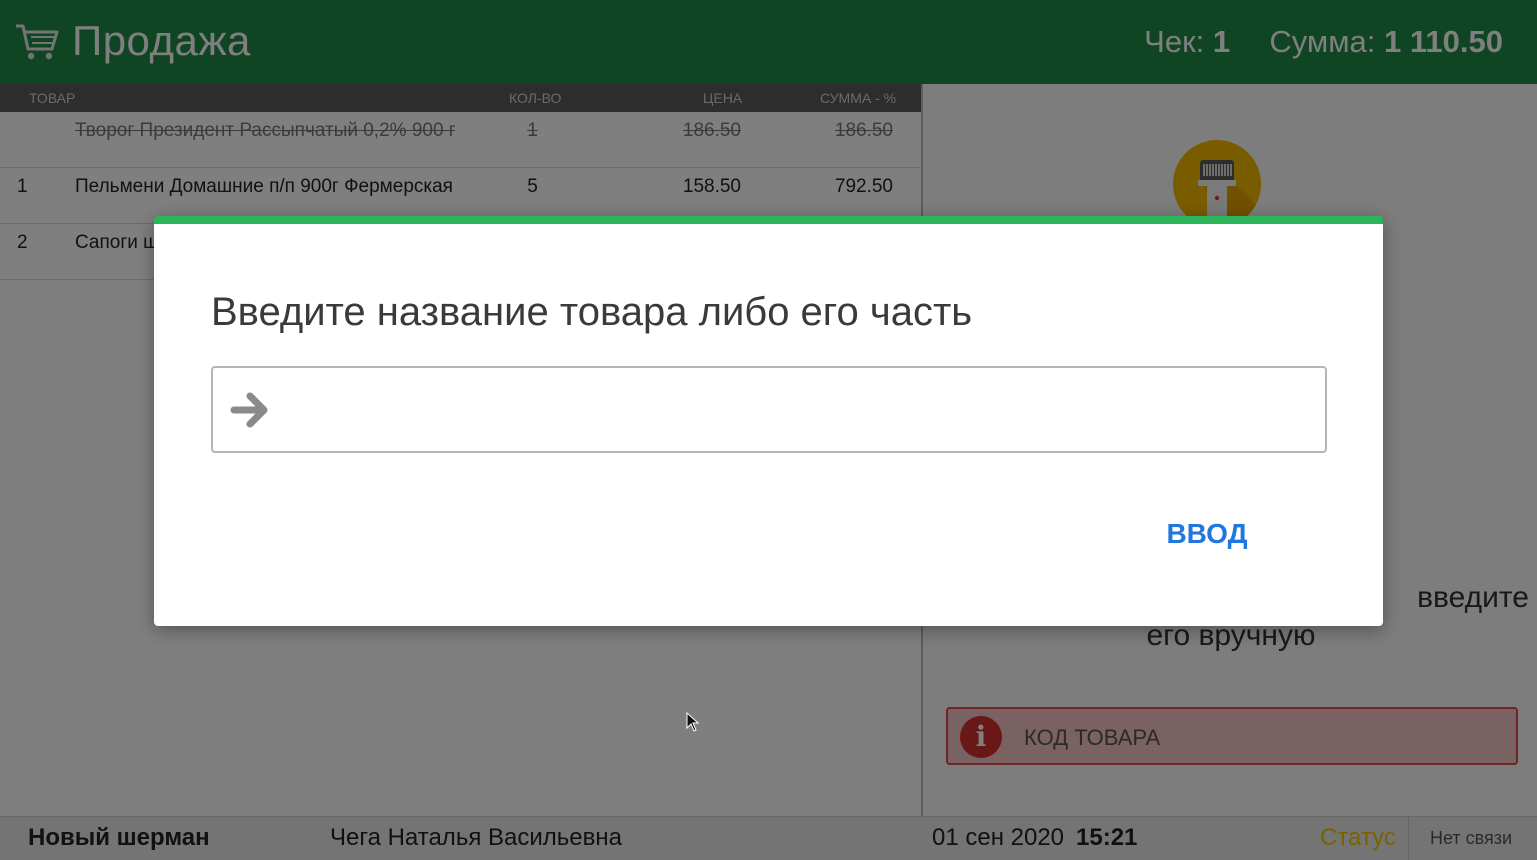  I want to click on mouse-cursor-icon, so click(693, 722).